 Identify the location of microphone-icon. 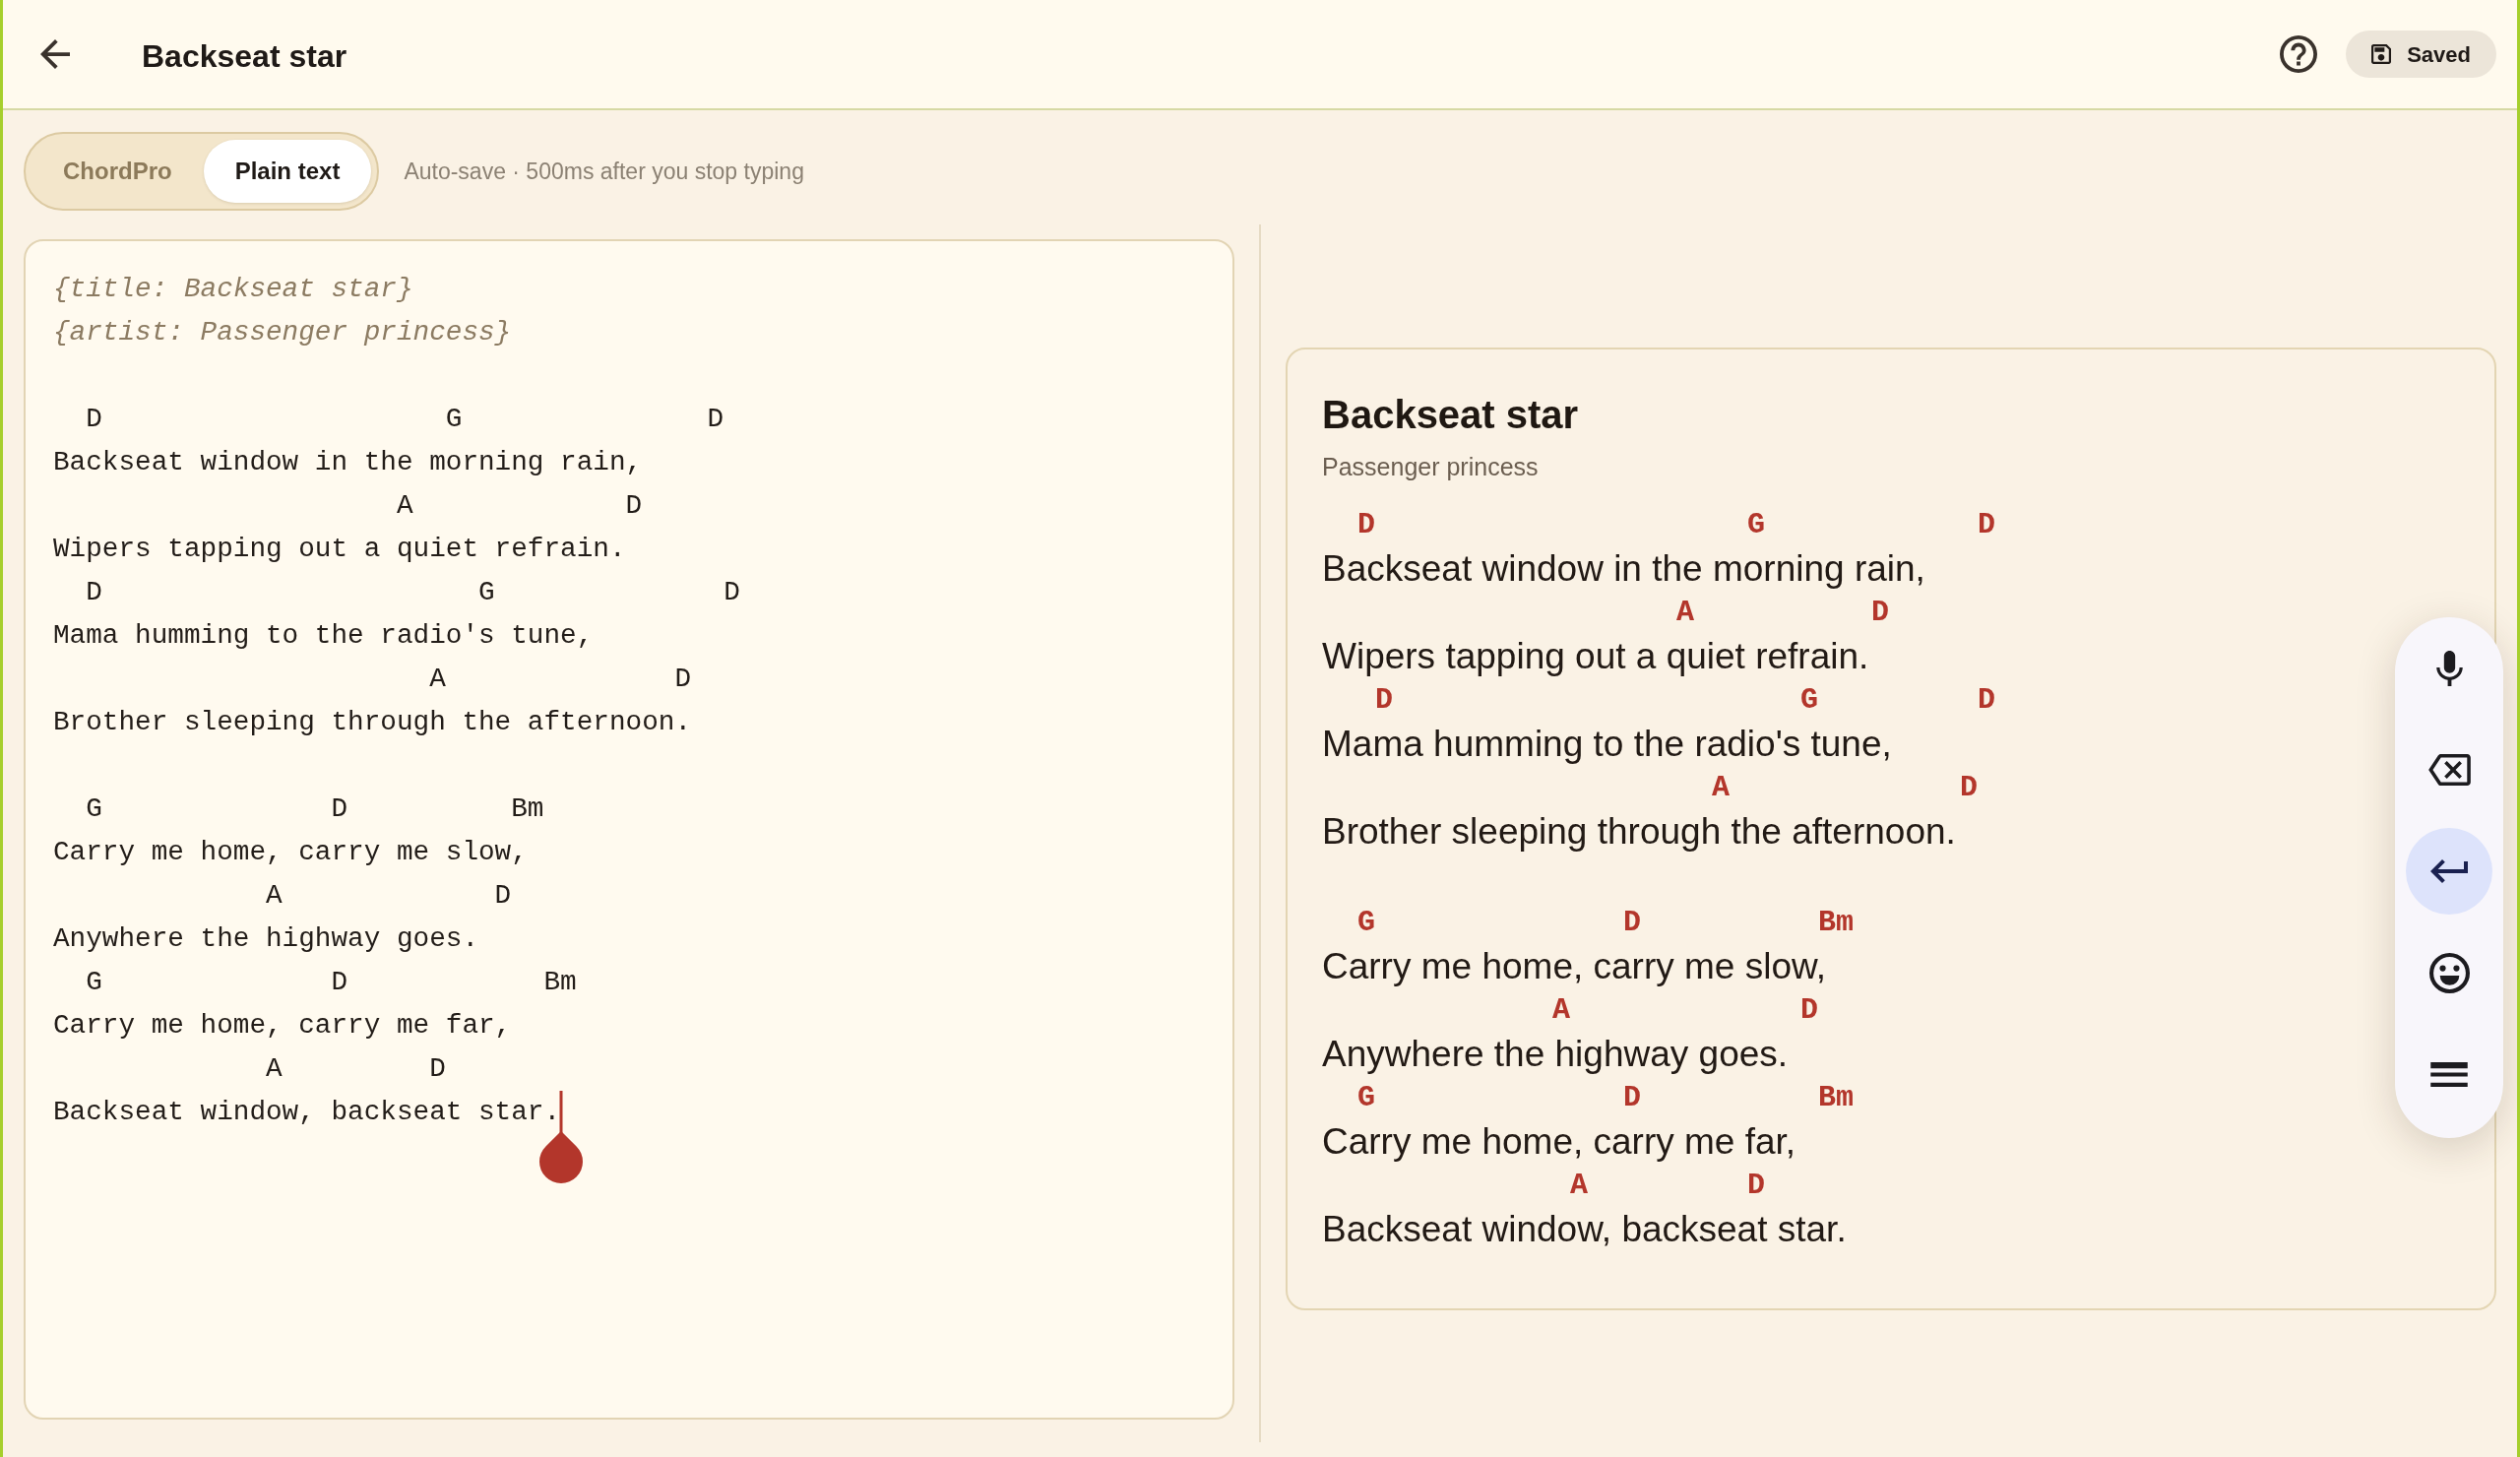
(2449, 668).